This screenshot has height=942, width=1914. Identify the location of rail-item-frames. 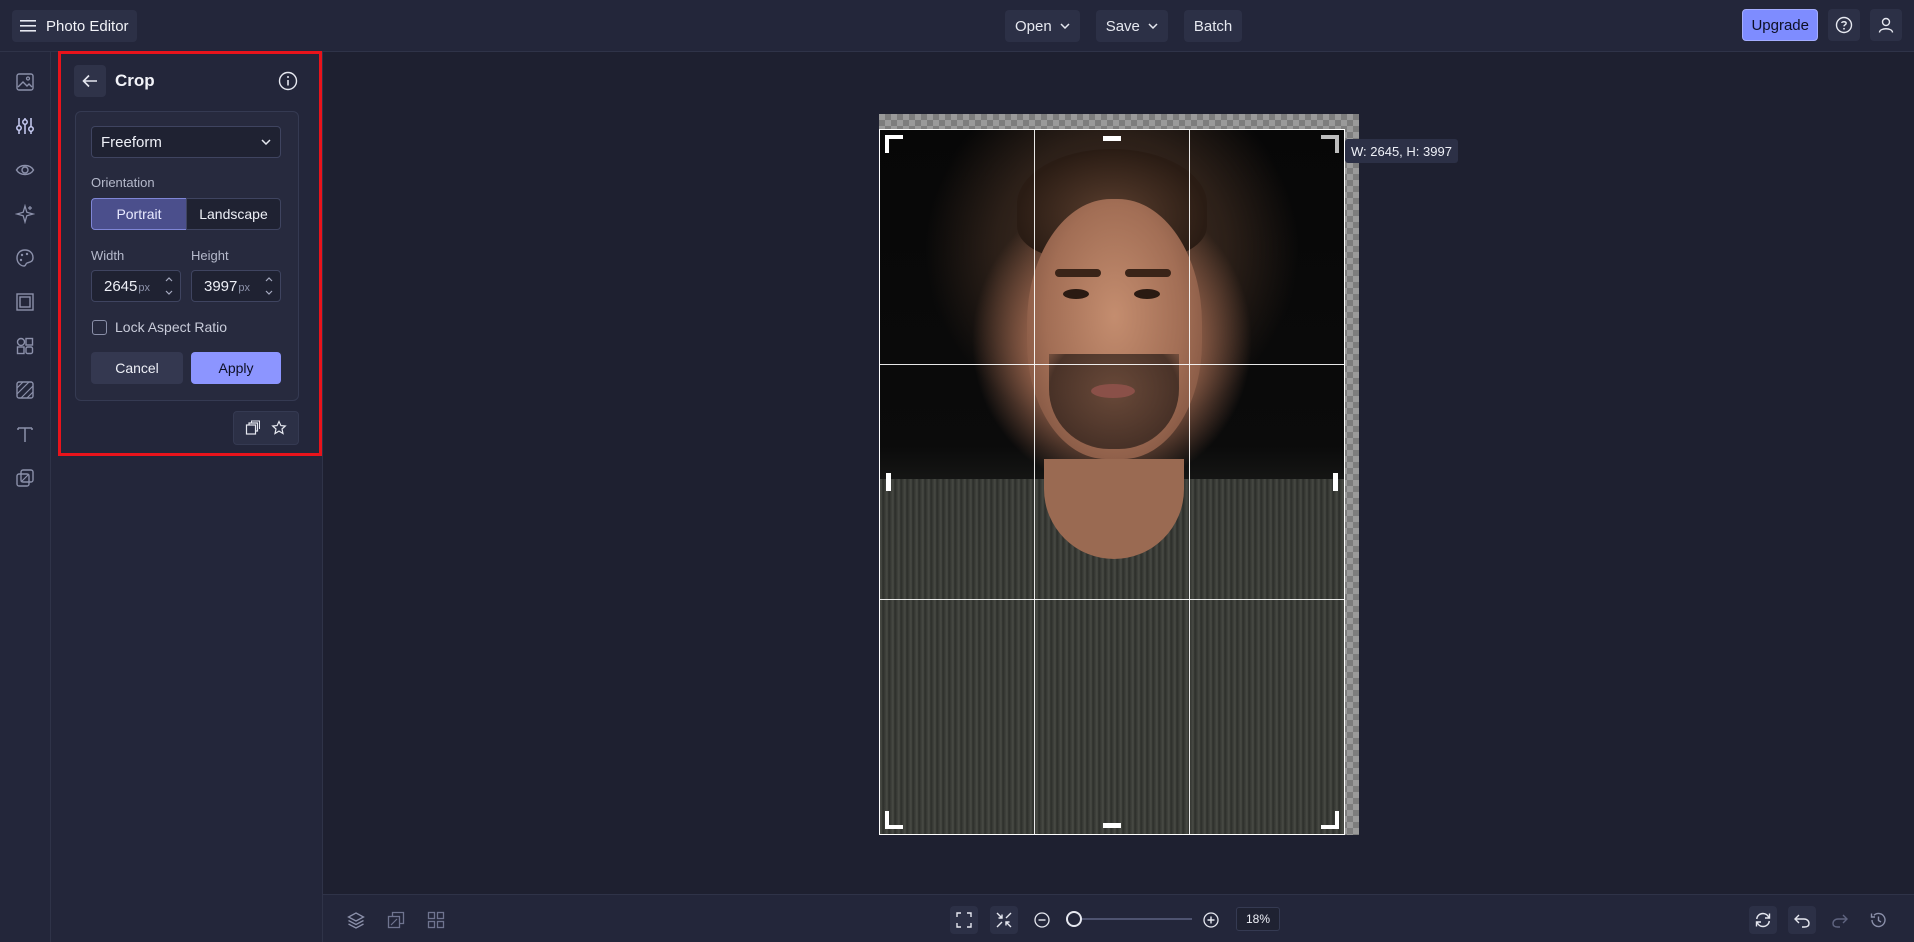
(25, 302).